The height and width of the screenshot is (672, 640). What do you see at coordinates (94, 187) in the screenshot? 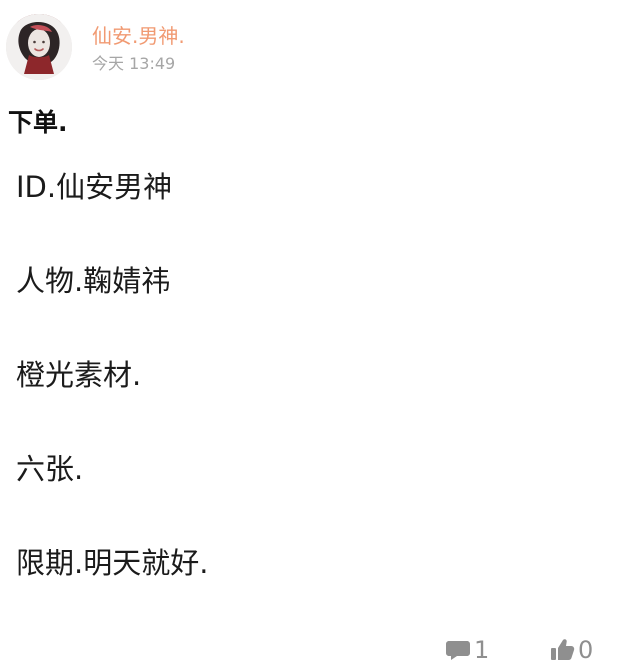
I see `post-line-id: ID.仙安男神` at bounding box center [94, 187].